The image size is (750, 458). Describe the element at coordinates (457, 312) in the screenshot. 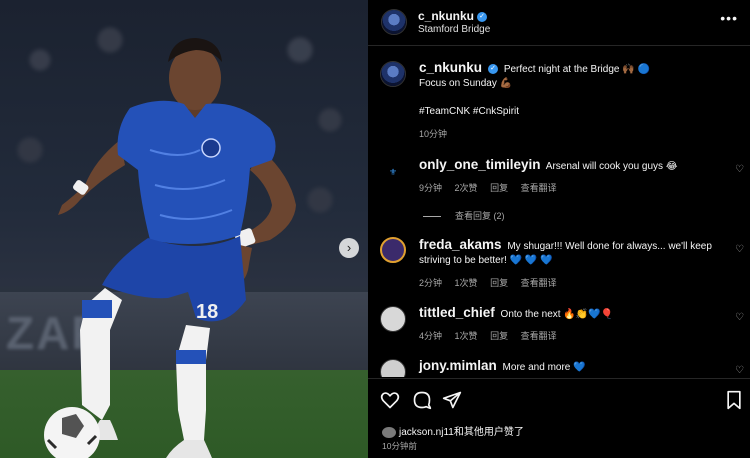

I see `comment-username: tittled_chief` at that location.